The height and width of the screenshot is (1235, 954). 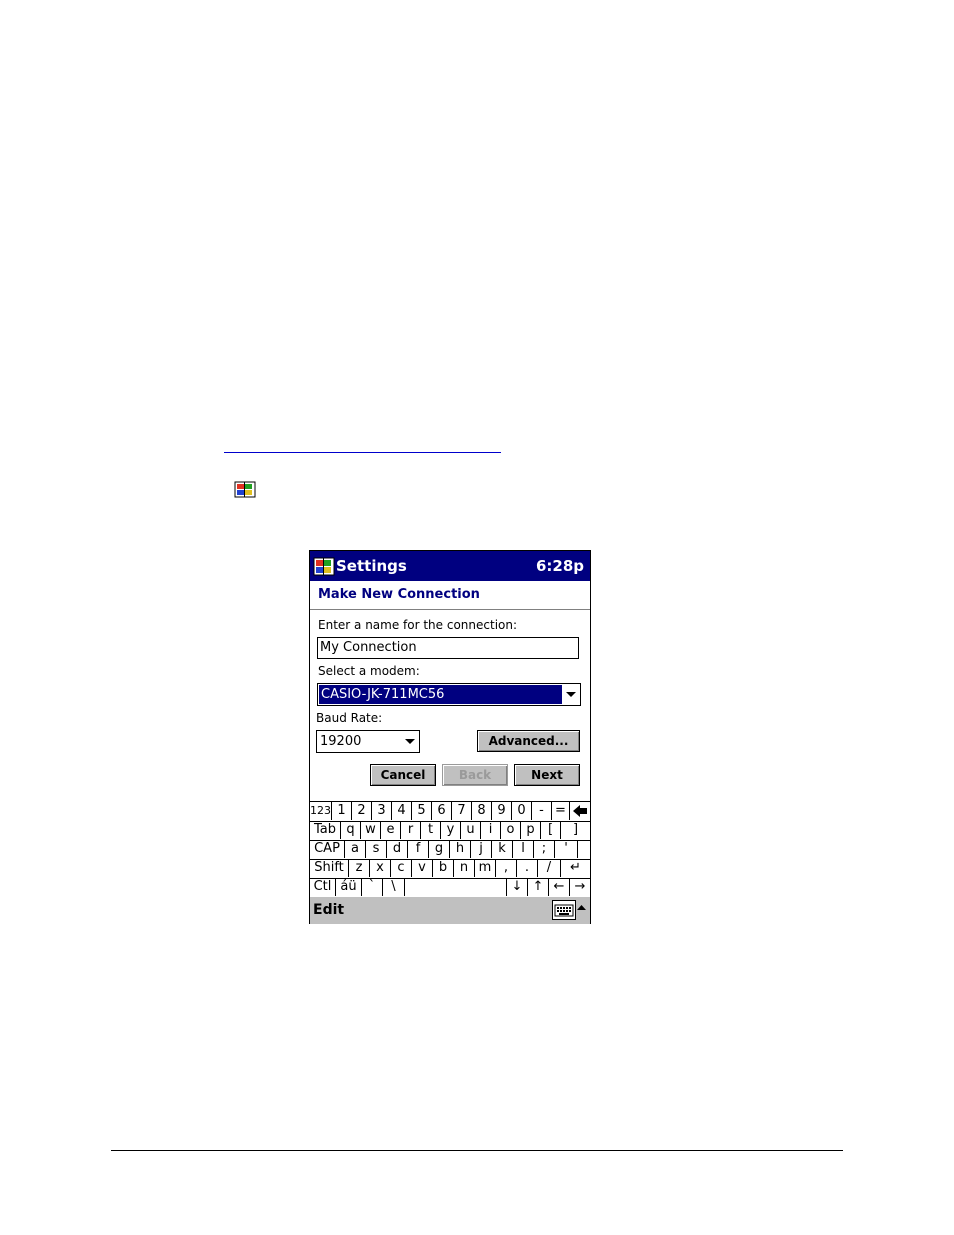 I want to click on key-i: i, so click(x=491, y=830).